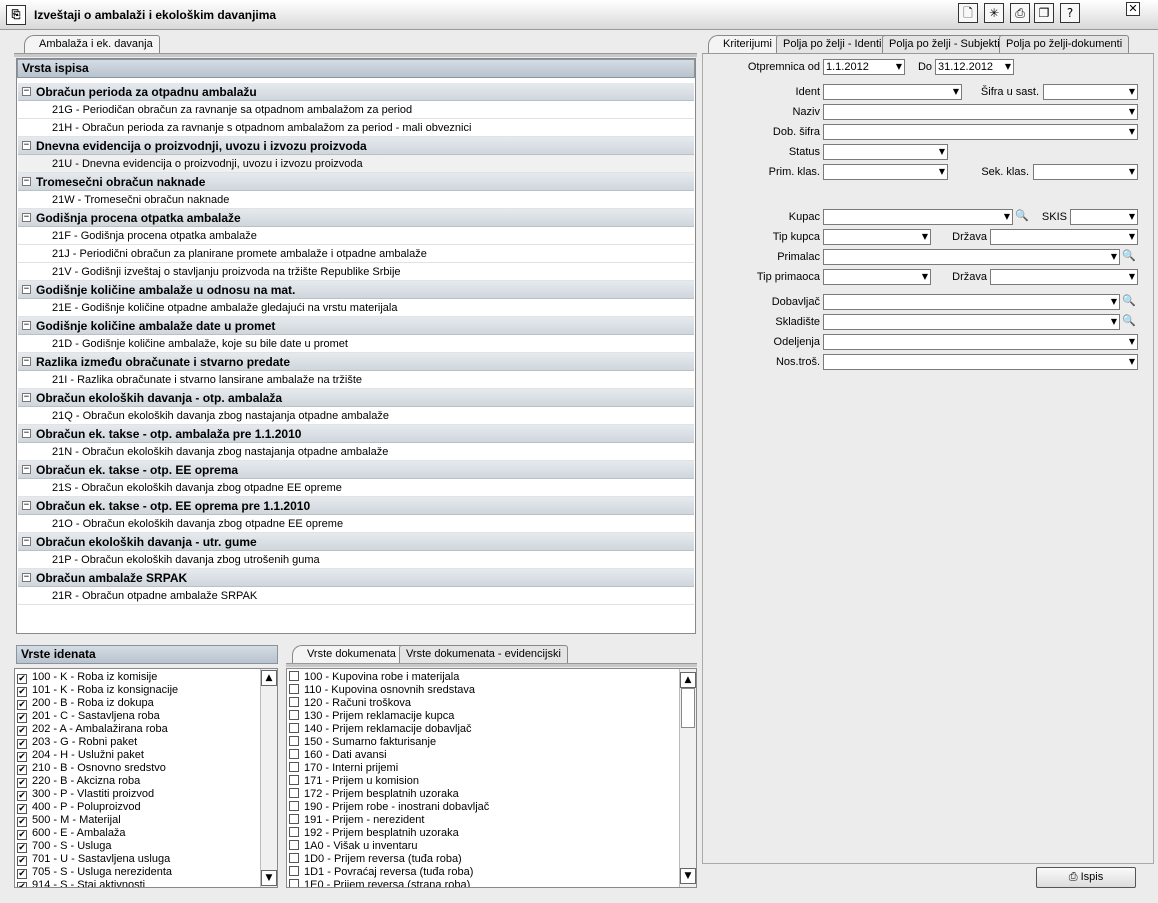 Image resolution: width=1158 pixels, height=903 pixels. Describe the element at coordinates (137, 859) in the screenshot. I see `checkbox-row: ✔ 701 - U - Sastavljena usluga` at that location.